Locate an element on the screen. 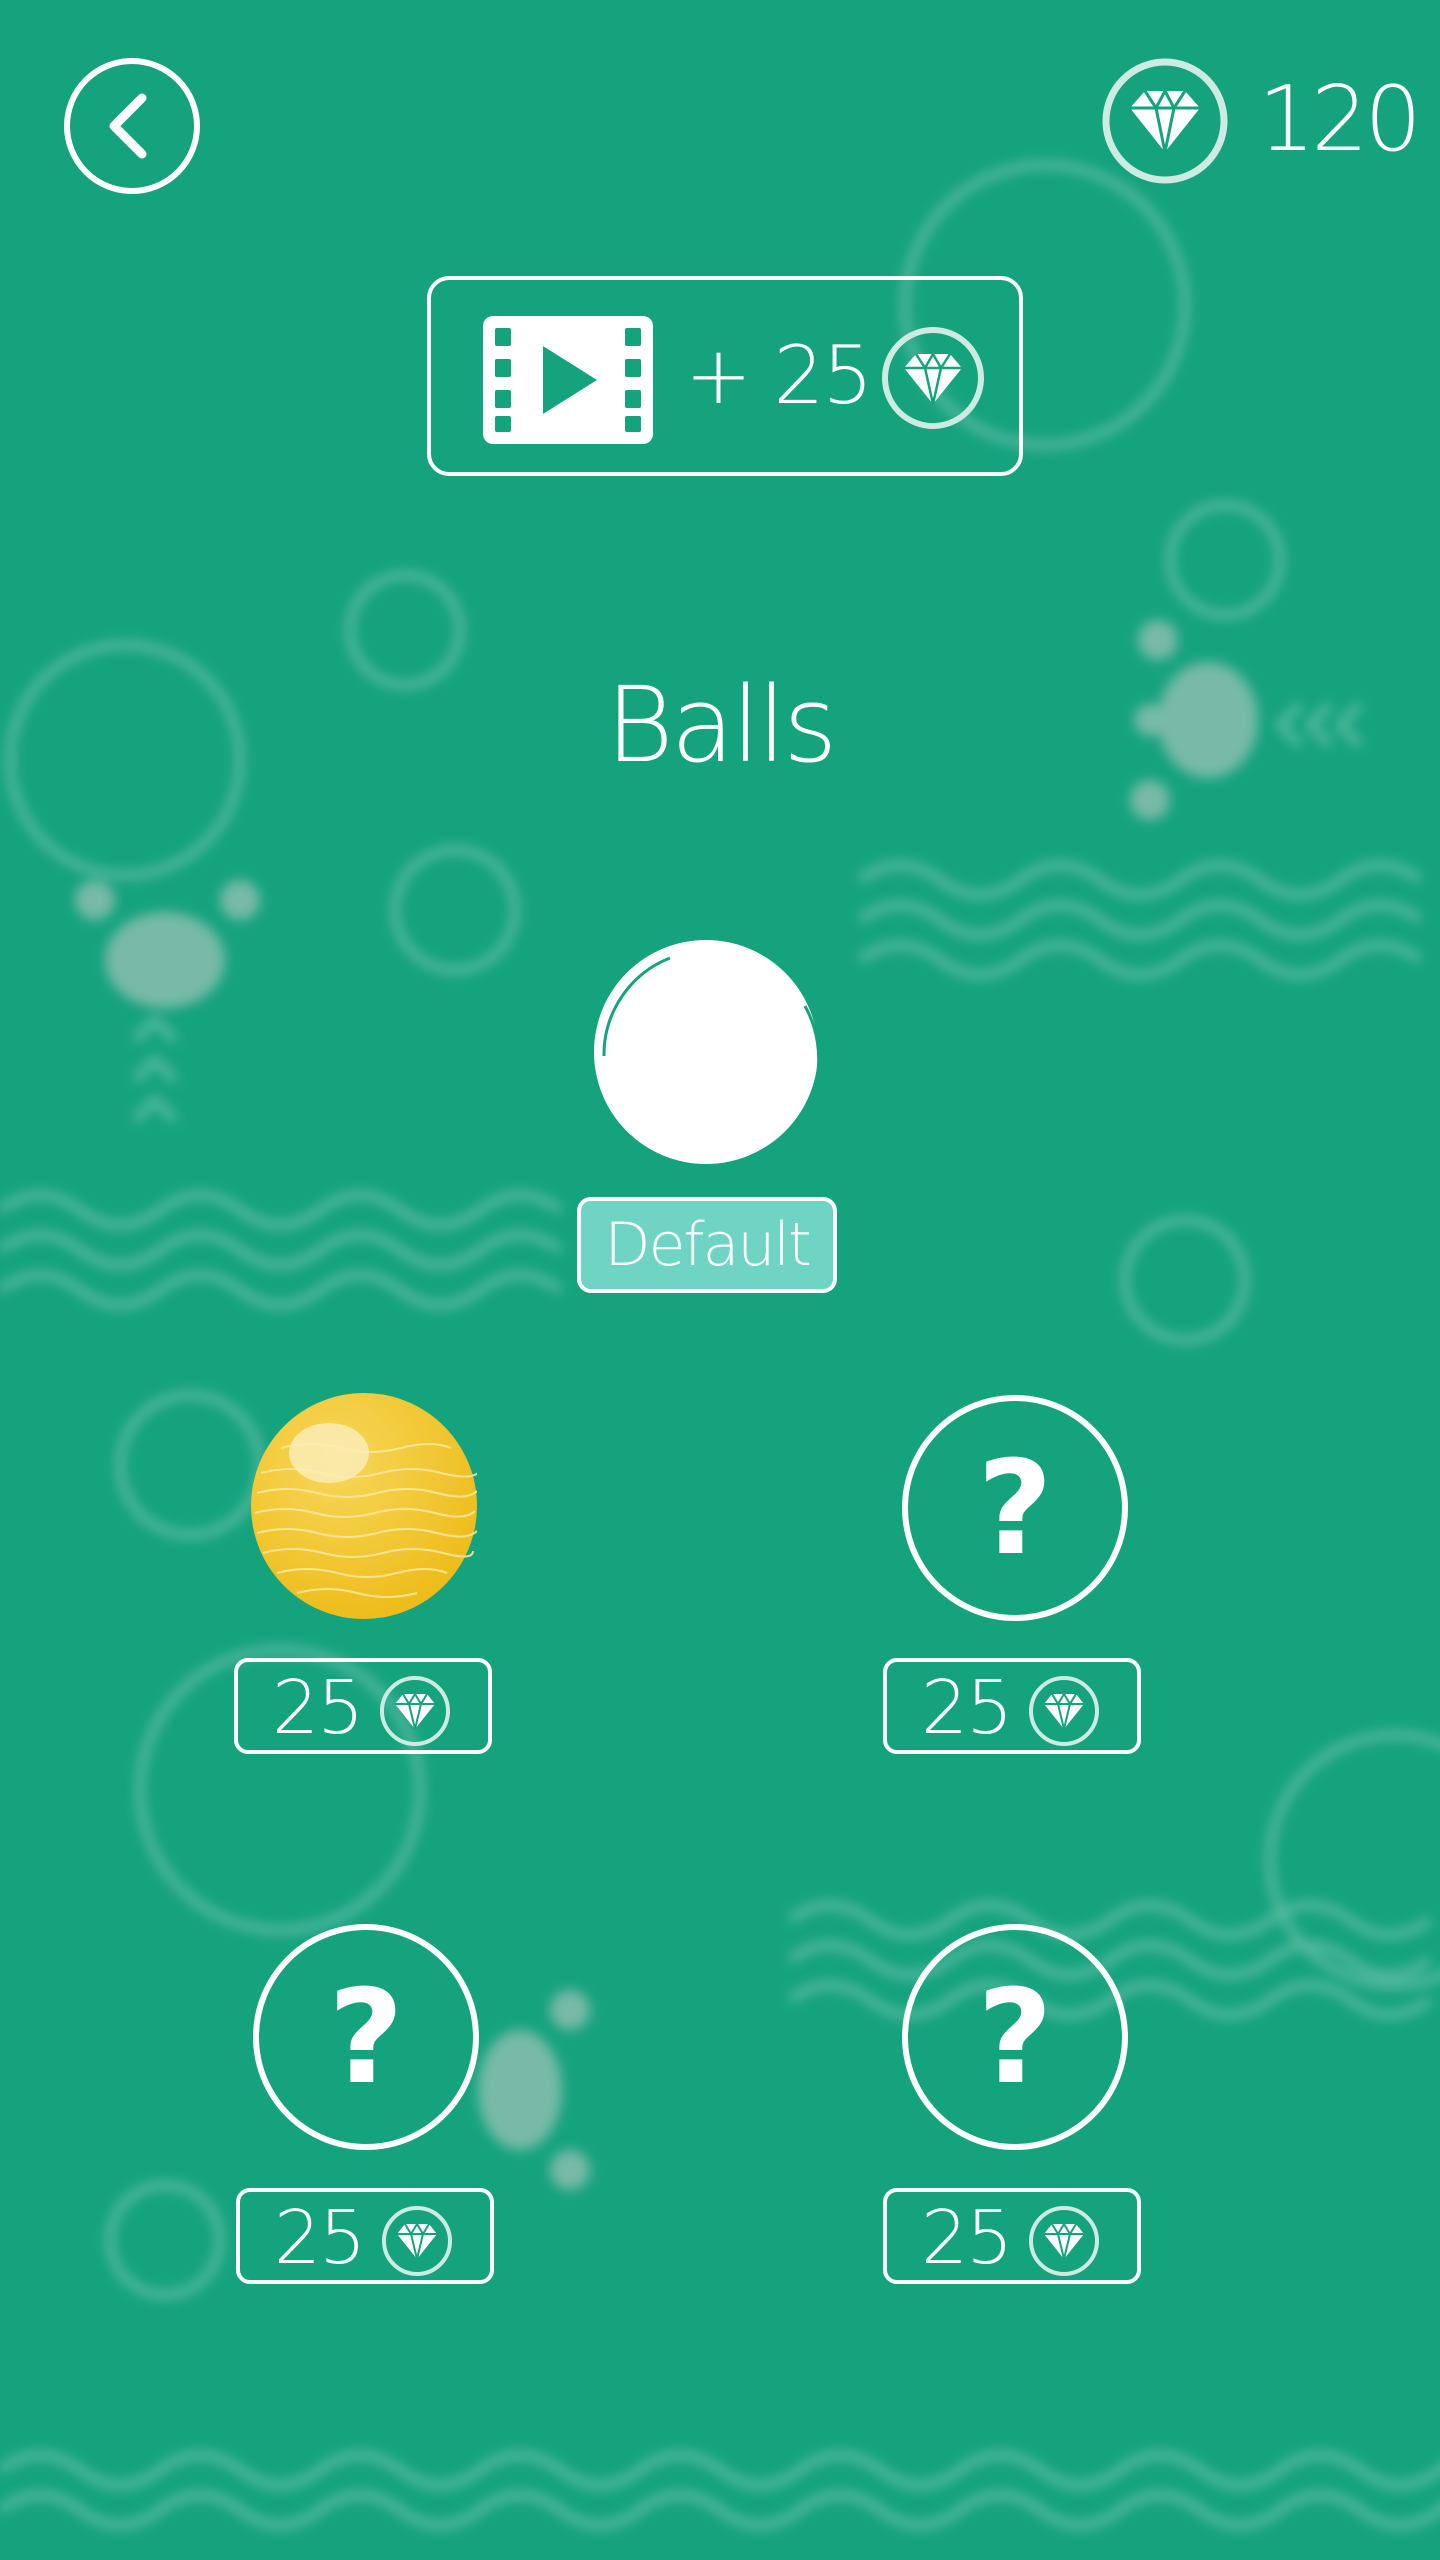  gem-count: 120 is located at coordinates (1340, 119).